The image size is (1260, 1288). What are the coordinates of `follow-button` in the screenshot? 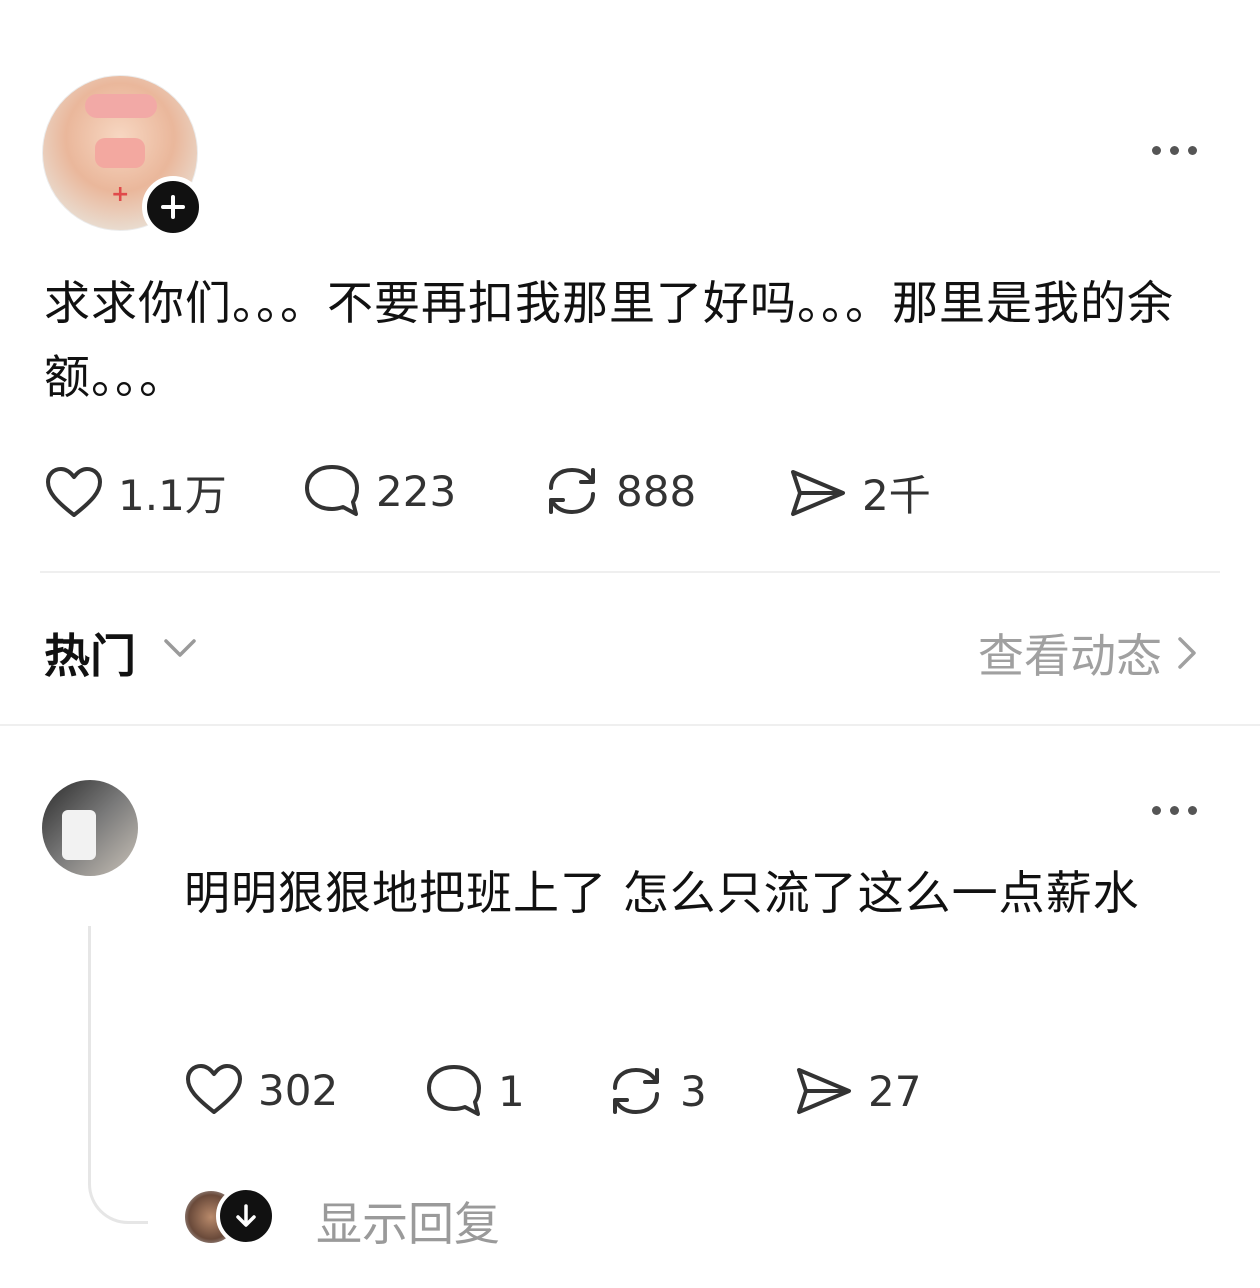 It's located at (173, 207).